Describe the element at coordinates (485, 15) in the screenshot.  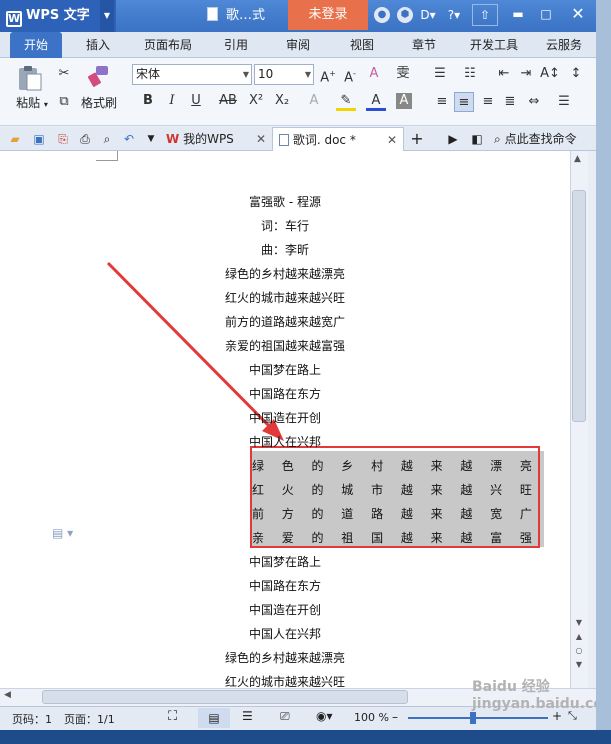
I see `restore-window-button: ⇧` at that location.